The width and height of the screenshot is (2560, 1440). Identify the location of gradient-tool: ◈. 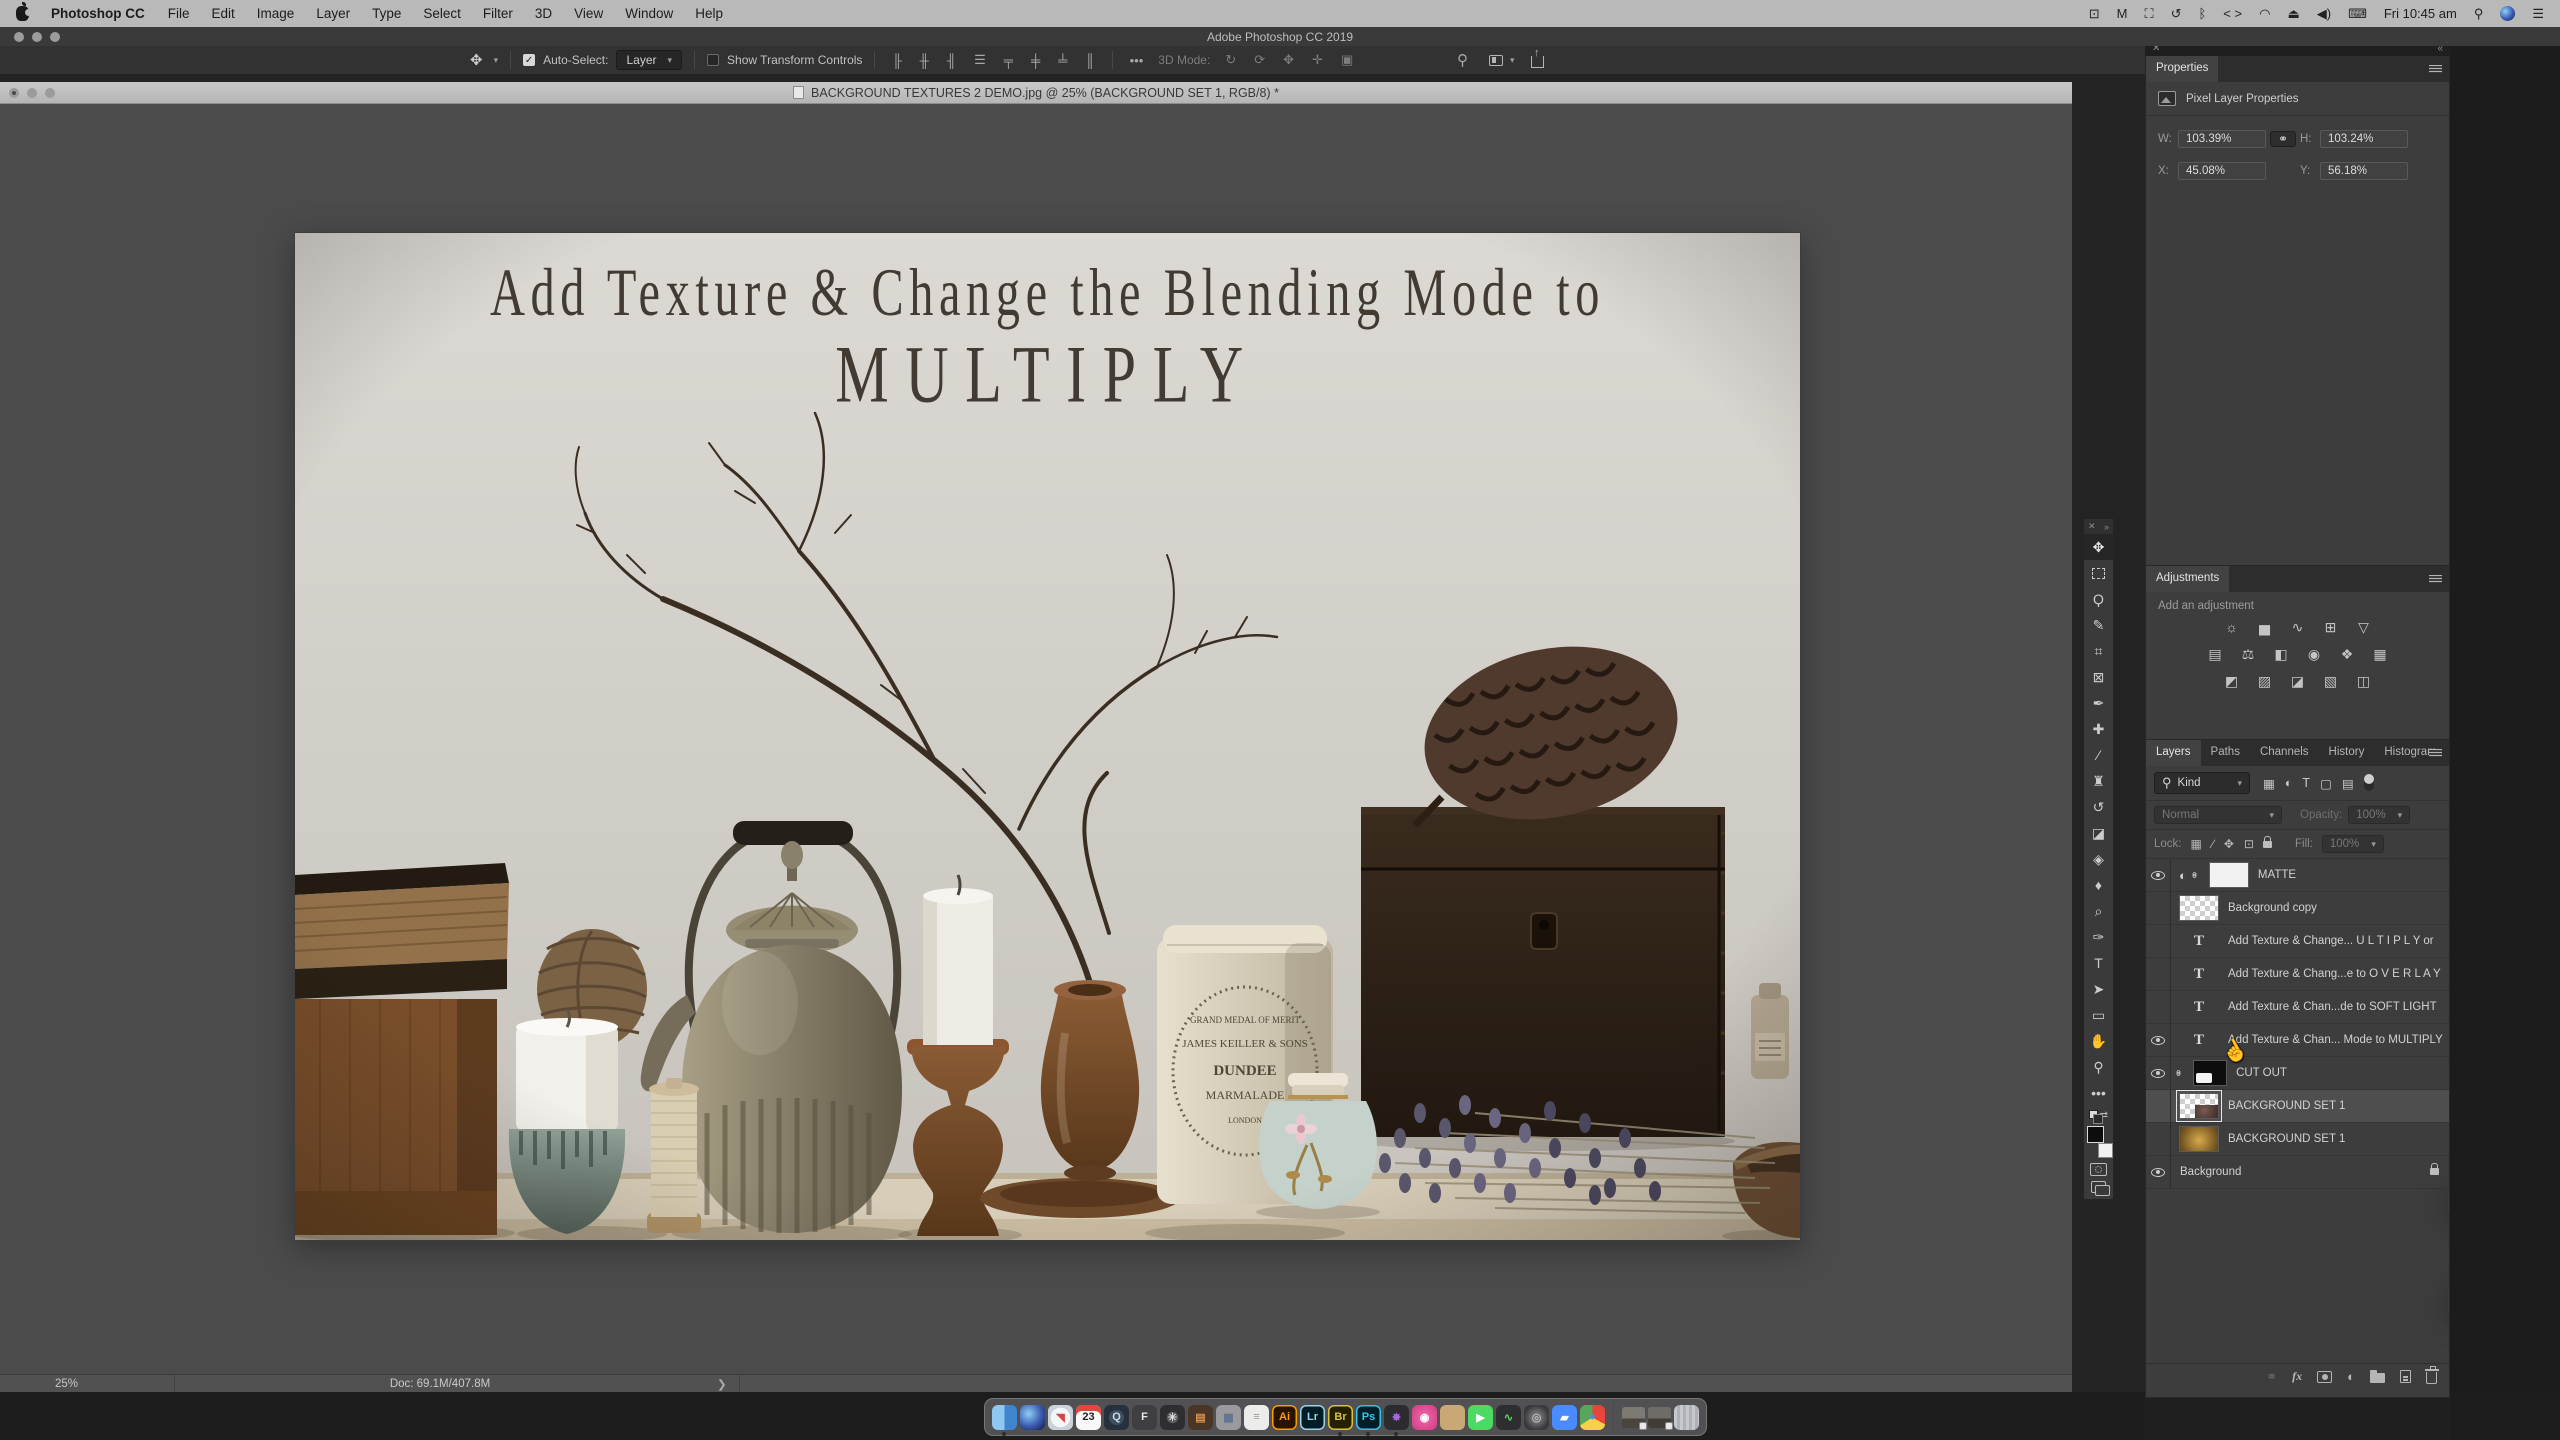
(2098, 859).